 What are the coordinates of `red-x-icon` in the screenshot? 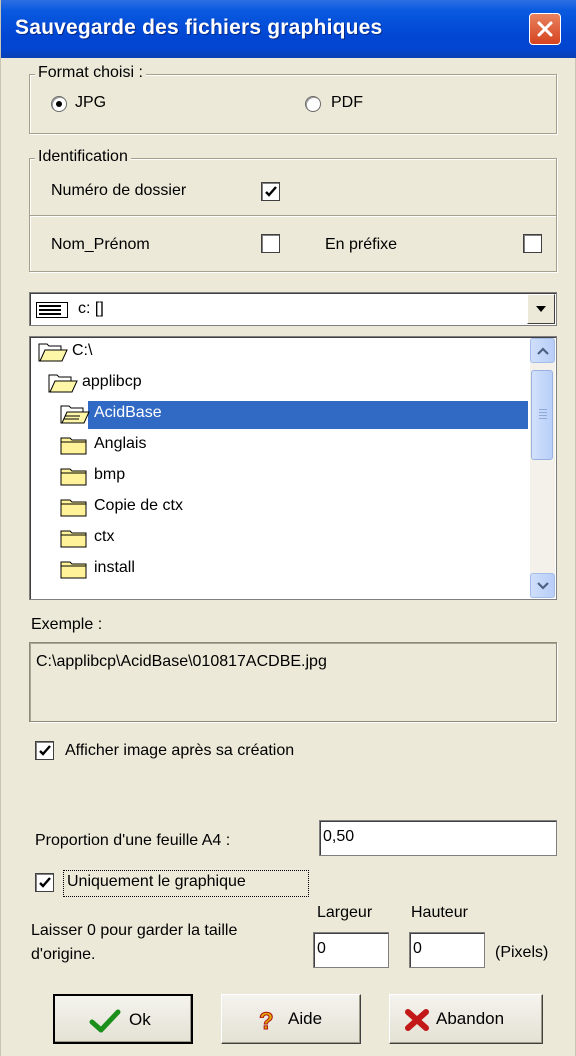 It's located at (417, 1020).